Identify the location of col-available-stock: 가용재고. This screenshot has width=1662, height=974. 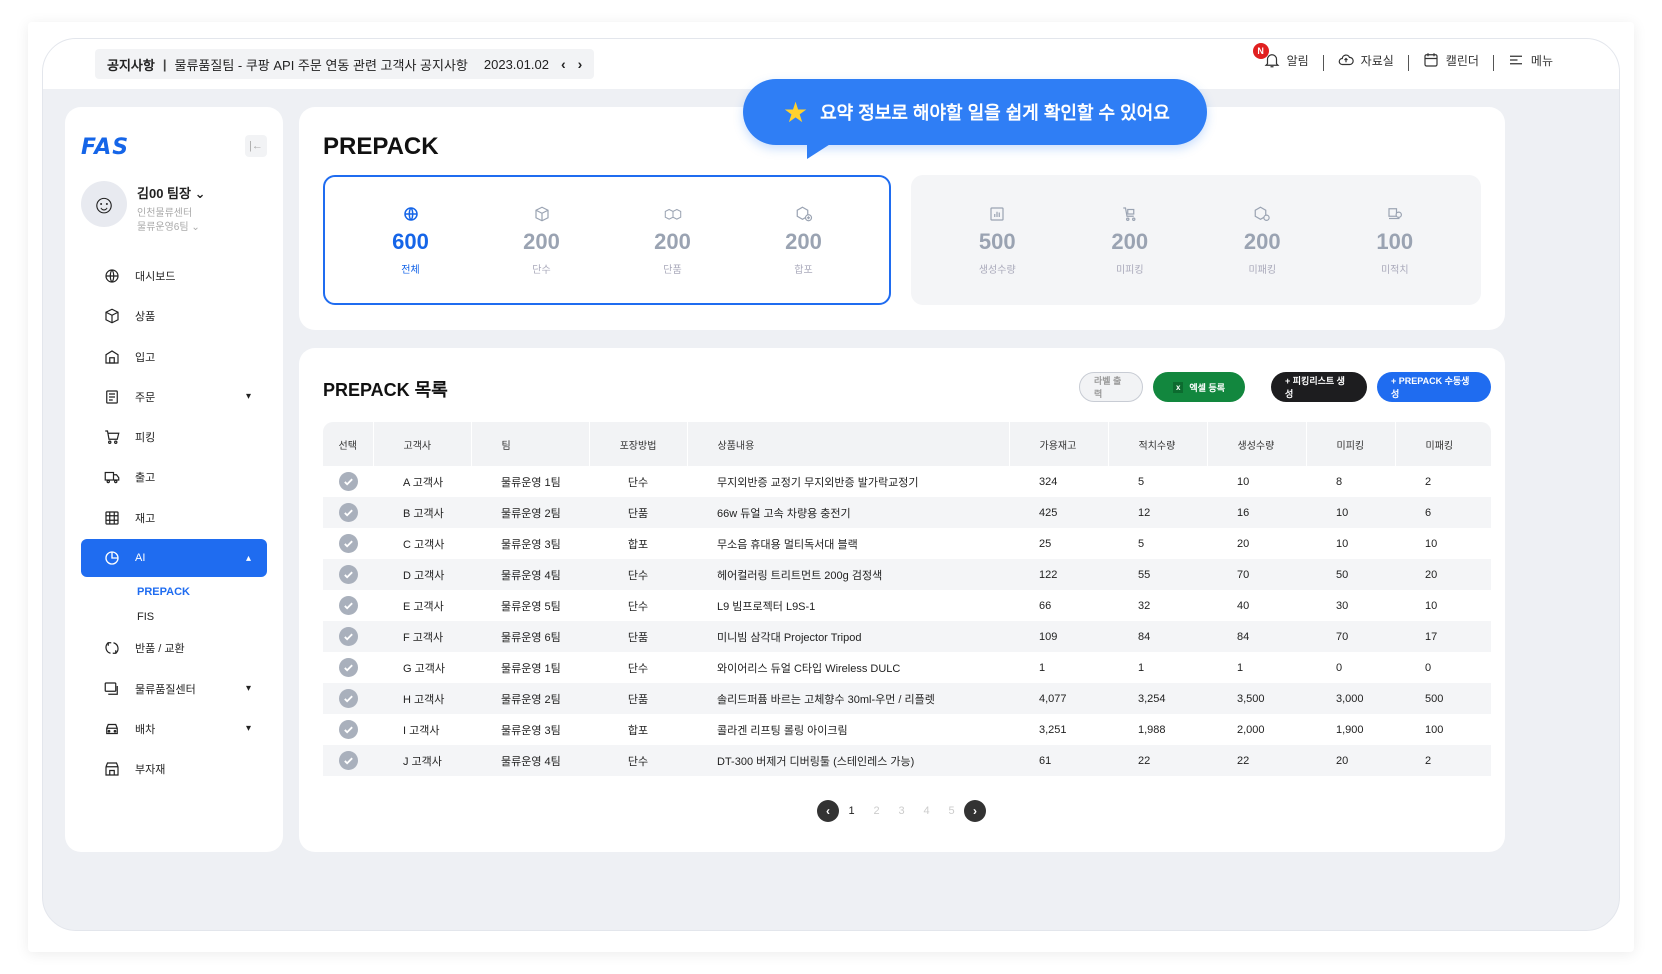
(1059, 444).